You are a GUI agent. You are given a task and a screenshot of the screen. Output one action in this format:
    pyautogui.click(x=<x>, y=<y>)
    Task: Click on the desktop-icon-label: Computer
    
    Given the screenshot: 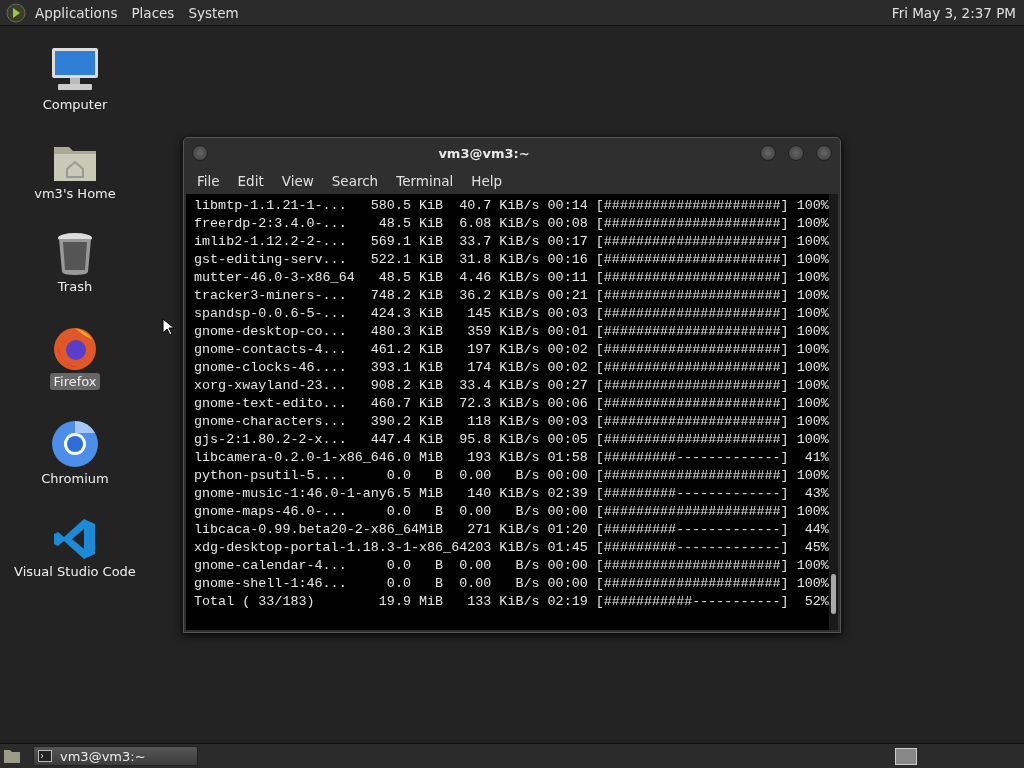 What is the action you would take?
    pyautogui.click(x=75, y=104)
    